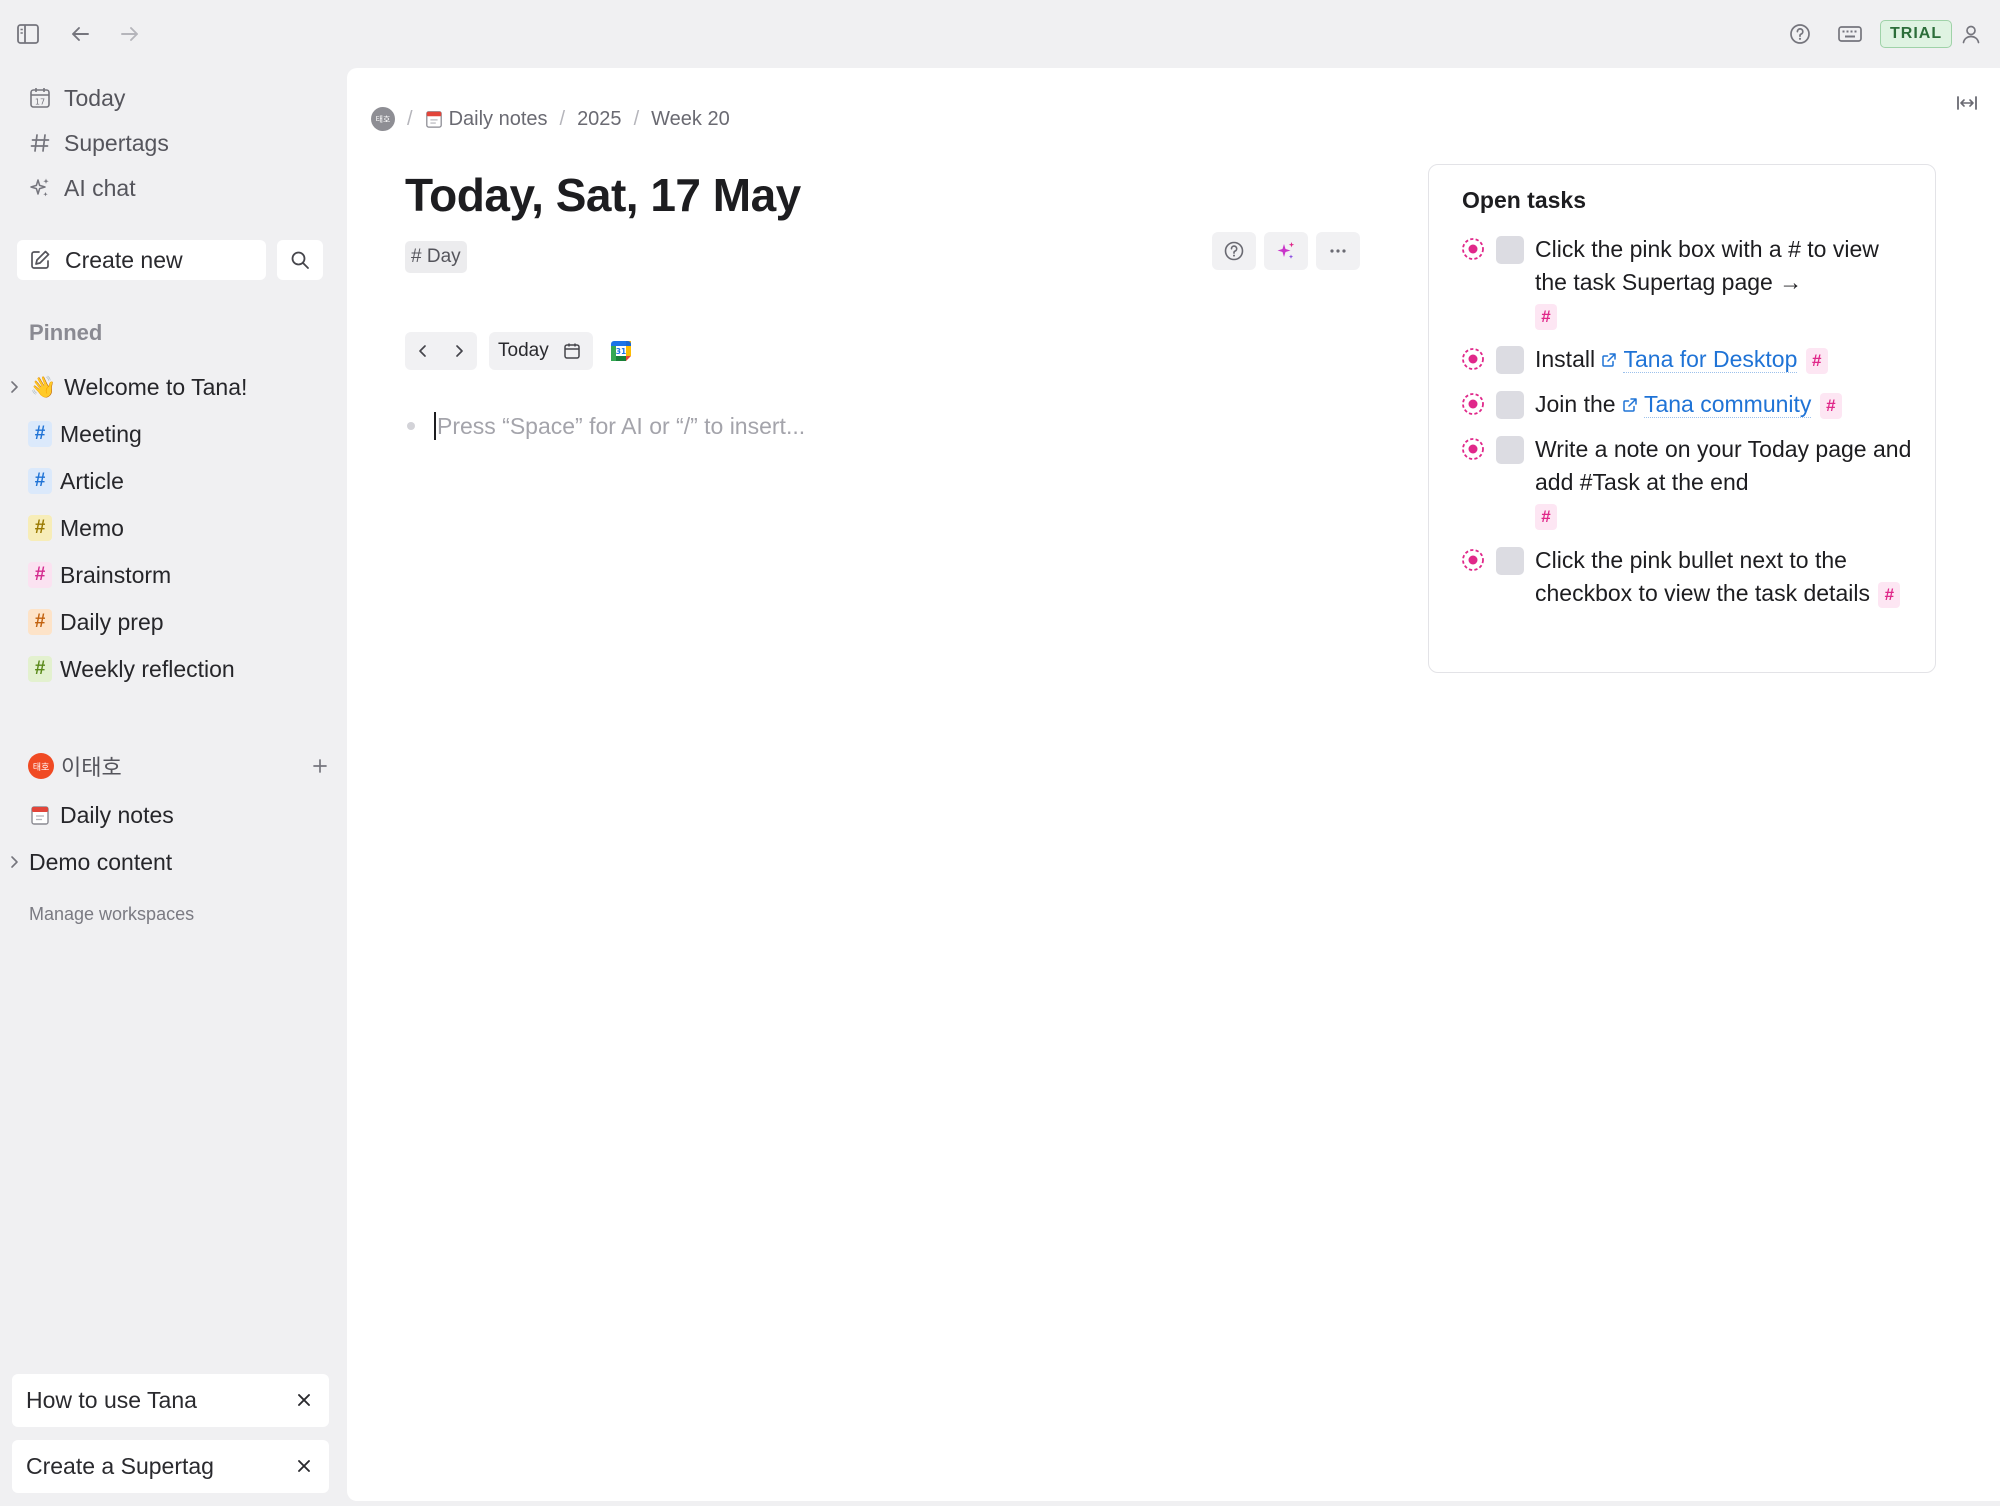 Image resolution: width=2000 pixels, height=1506 pixels. I want to click on help-button, so click(1234, 251).